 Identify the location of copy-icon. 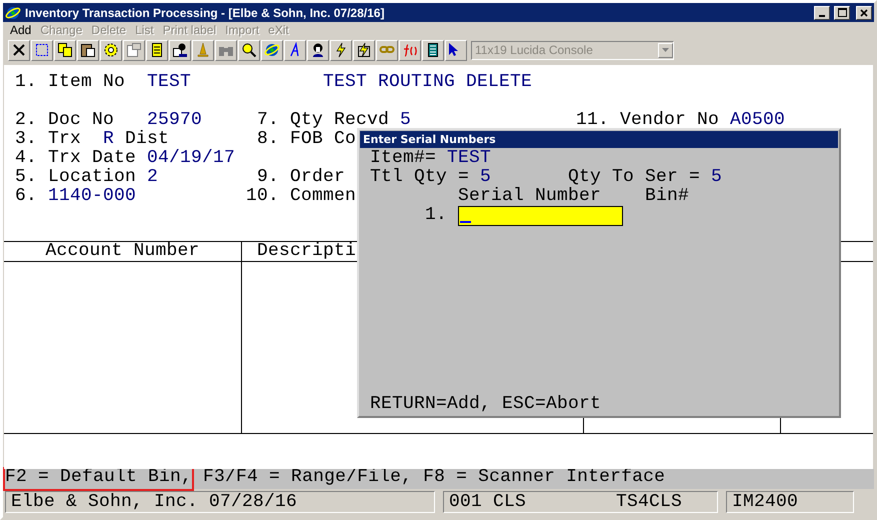
(65, 50).